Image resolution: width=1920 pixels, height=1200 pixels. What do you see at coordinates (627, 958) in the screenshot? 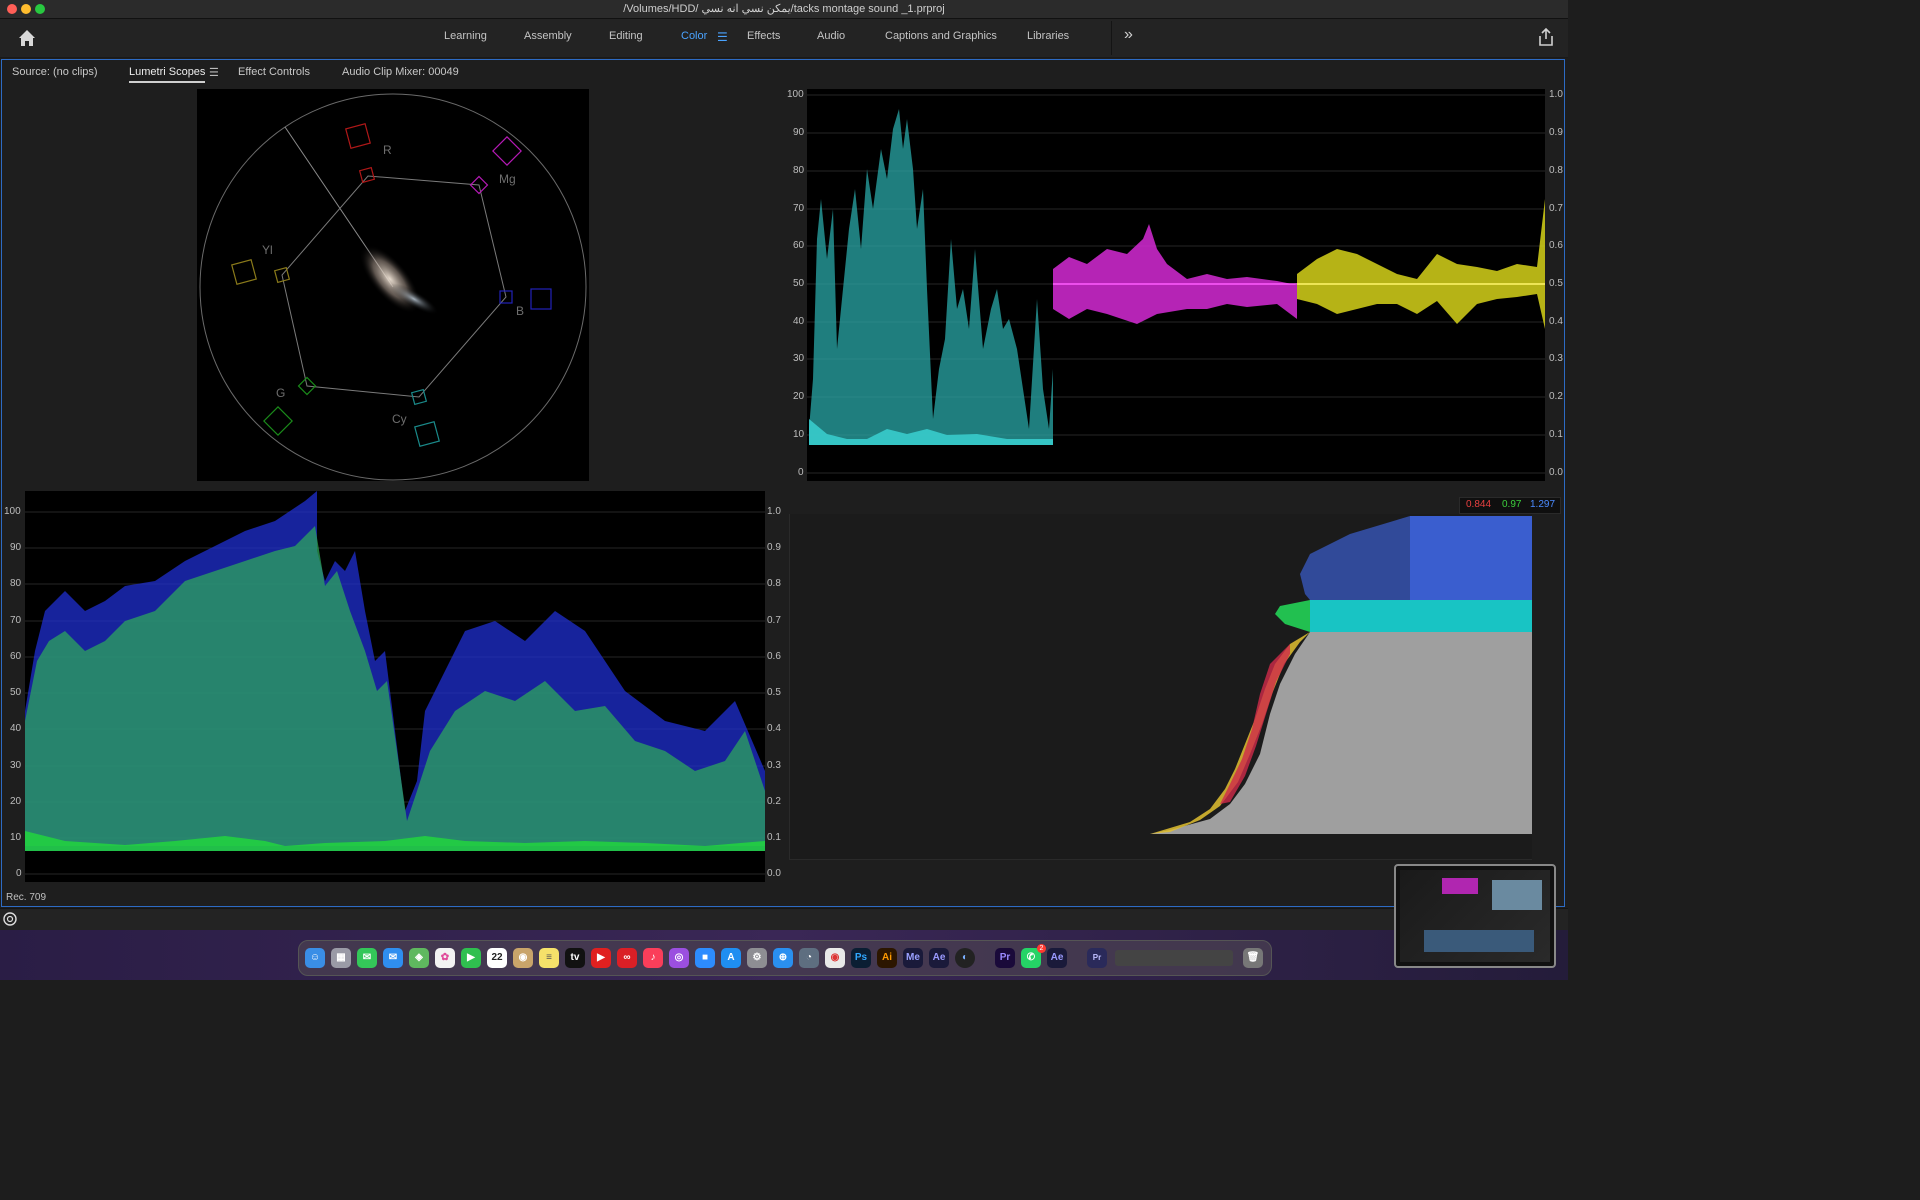
I see `creative-cloud-app-icon: ∞` at bounding box center [627, 958].